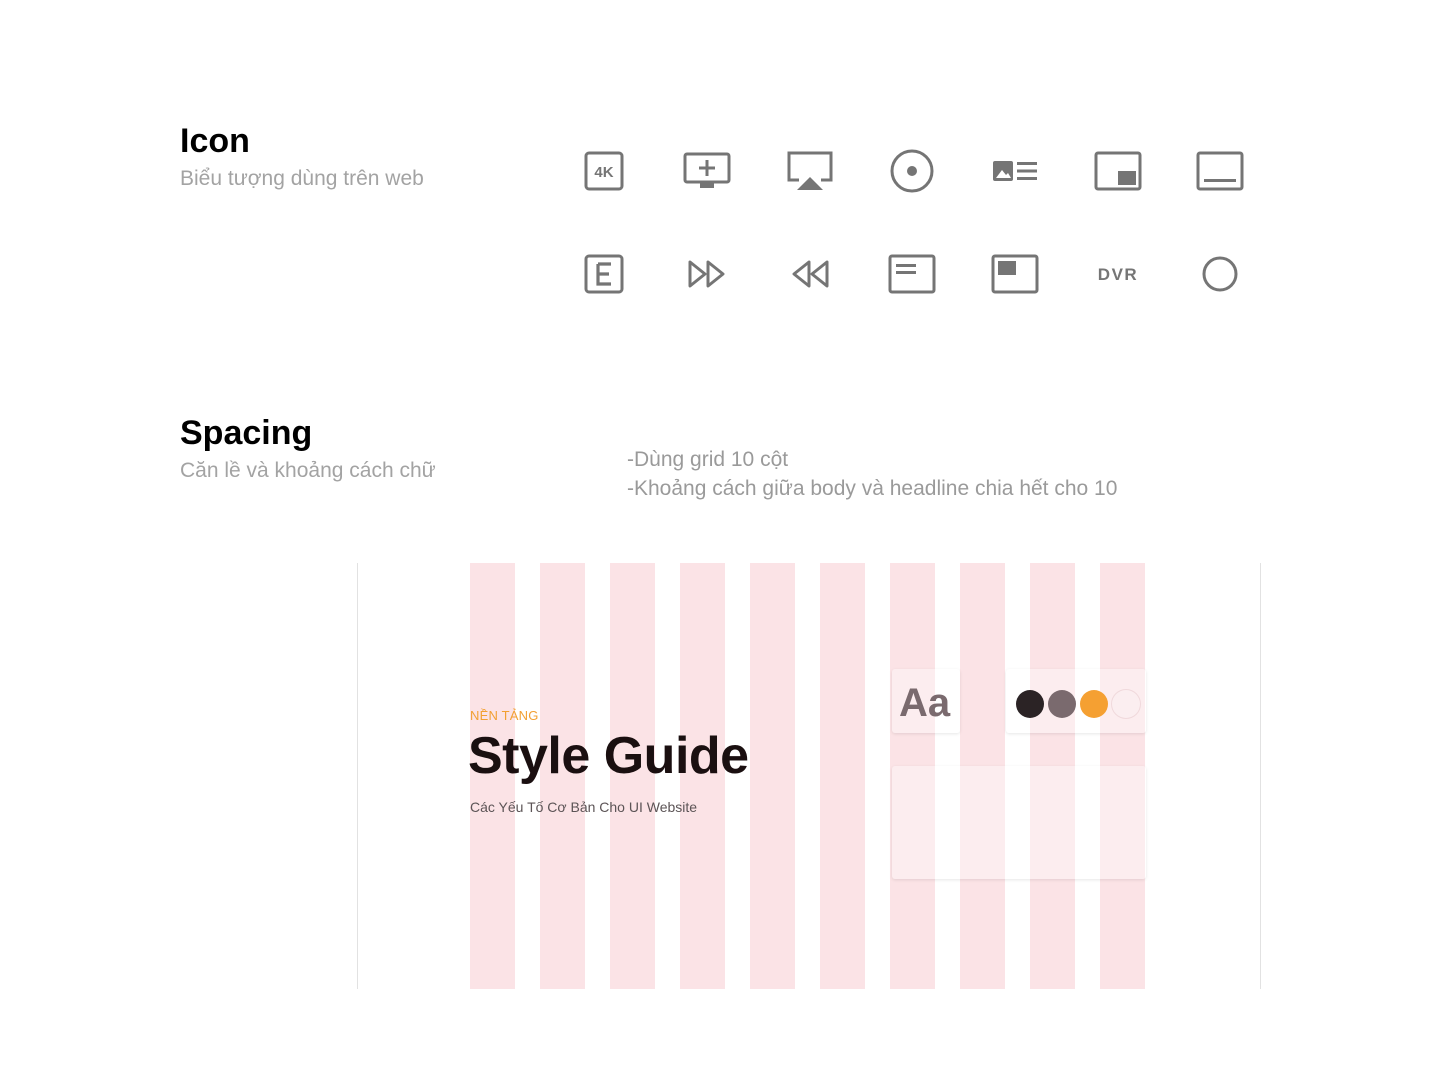 Image resolution: width=1440 pixels, height=1072 pixels. Describe the element at coordinates (810, 171) in the screenshot. I see `airplay-icon` at that location.